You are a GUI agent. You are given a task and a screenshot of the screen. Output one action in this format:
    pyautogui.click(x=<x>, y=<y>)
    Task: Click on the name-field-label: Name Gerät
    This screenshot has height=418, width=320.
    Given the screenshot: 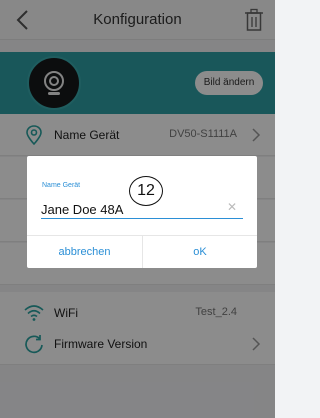 What is the action you would take?
    pyautogui.click(x=61, y=185)
    